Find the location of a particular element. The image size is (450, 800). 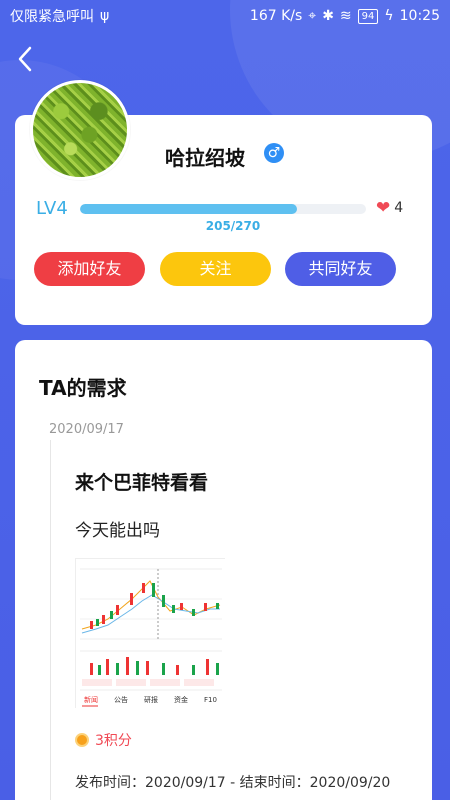

post-dates: 发布时间：2020/09/17 - 结束时间：2020/09/20 is located at coordinates (233, 783).